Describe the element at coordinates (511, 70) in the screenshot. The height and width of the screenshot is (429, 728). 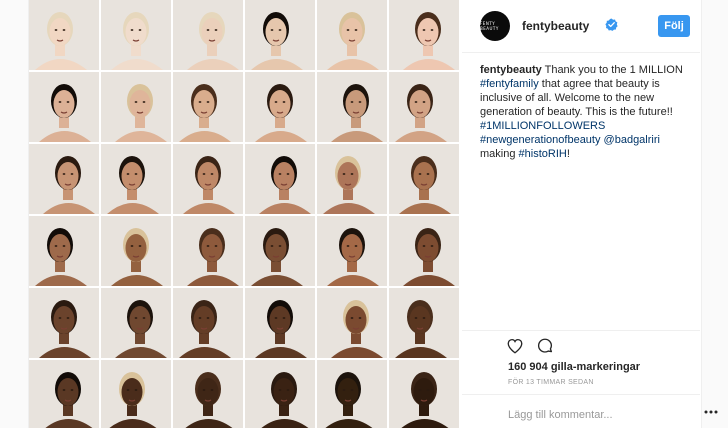
I see `caption-author: fentybeauty` at that location.